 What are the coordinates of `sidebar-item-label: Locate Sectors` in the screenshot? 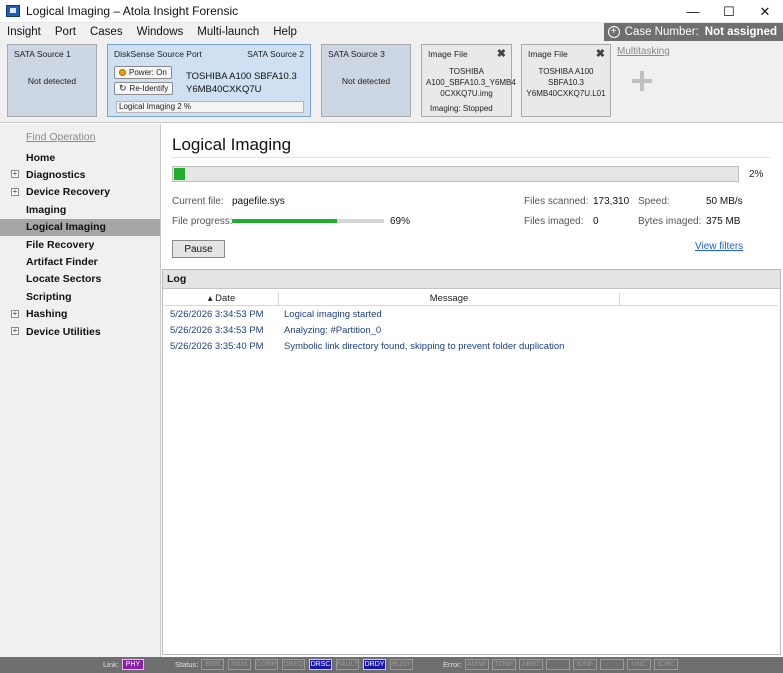 It's located at (64, 279).